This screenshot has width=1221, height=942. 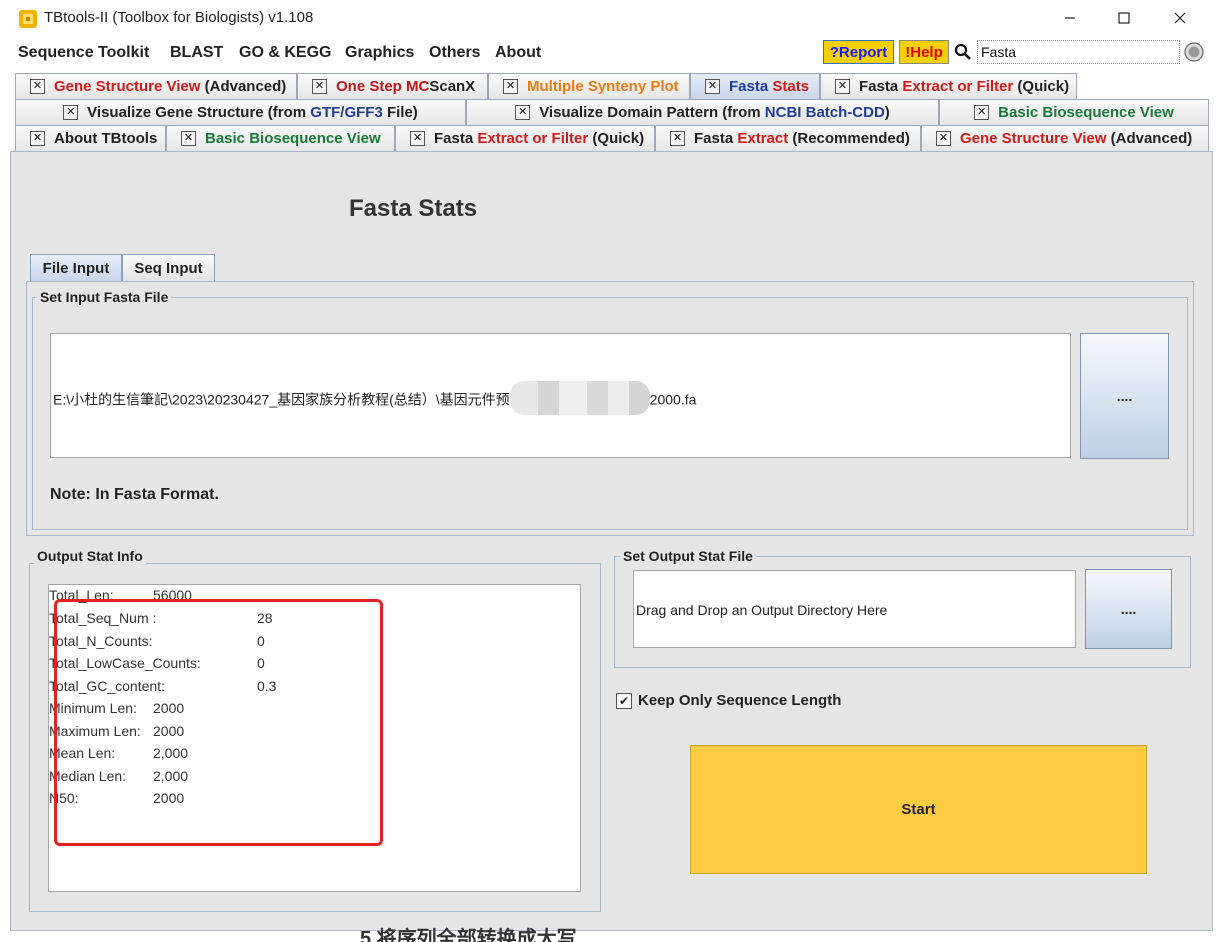 What do you see at coordinates (652, 112) in the screenshot?
I see `tab-label-part: Visualize Domain Pattern (from` at bounding box center [652, 112].